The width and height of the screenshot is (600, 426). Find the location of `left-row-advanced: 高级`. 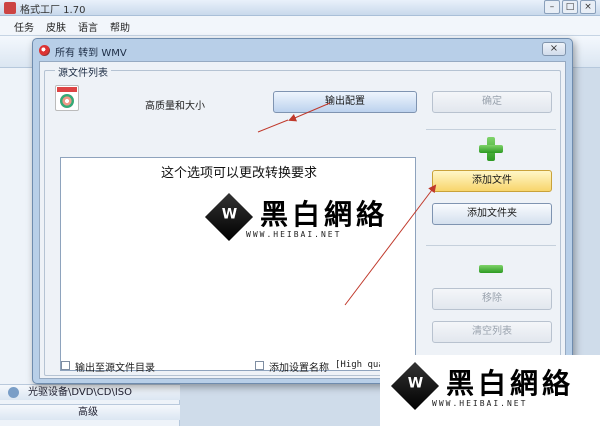

left-row-advanced: 高级 is located at coordinates (90, 412).